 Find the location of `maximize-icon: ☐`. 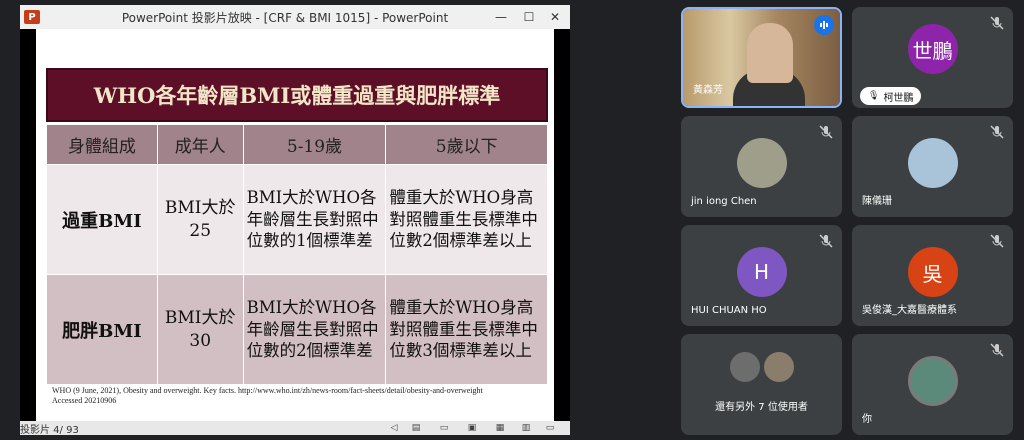

maximize-icon: ☐ is located at coordinates (529, 17).